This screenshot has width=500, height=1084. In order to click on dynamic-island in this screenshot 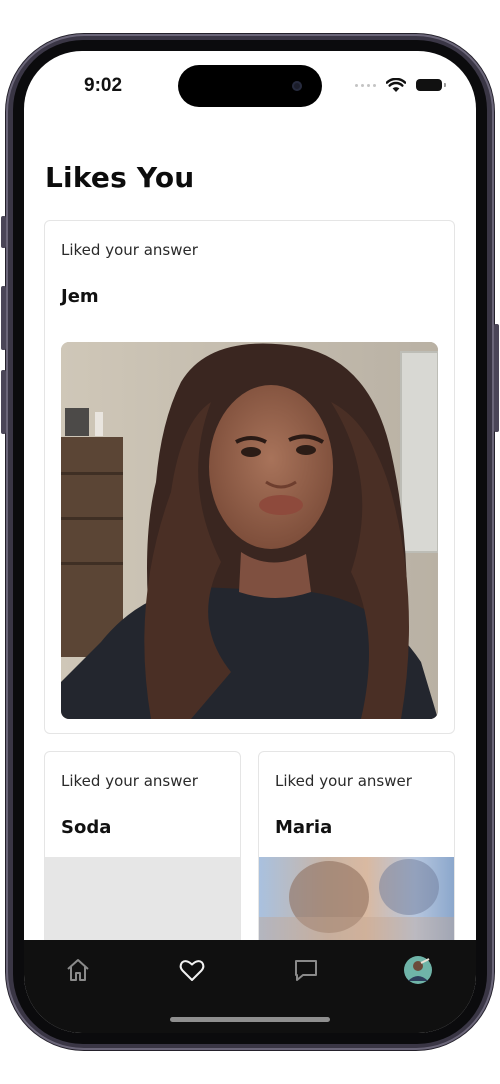, I will do `click(250, 86)`.